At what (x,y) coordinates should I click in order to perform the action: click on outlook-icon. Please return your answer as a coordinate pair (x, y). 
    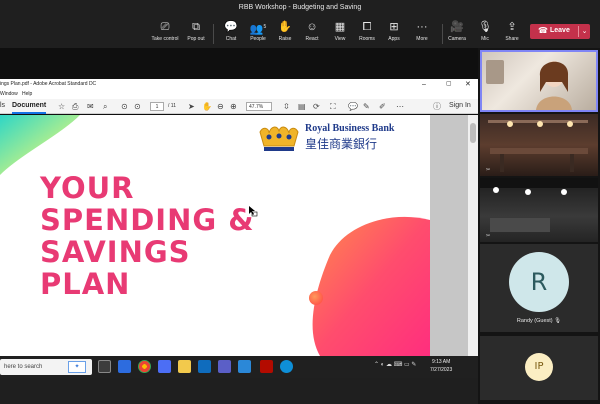
    Looking at the image, I should click on (204, 366).